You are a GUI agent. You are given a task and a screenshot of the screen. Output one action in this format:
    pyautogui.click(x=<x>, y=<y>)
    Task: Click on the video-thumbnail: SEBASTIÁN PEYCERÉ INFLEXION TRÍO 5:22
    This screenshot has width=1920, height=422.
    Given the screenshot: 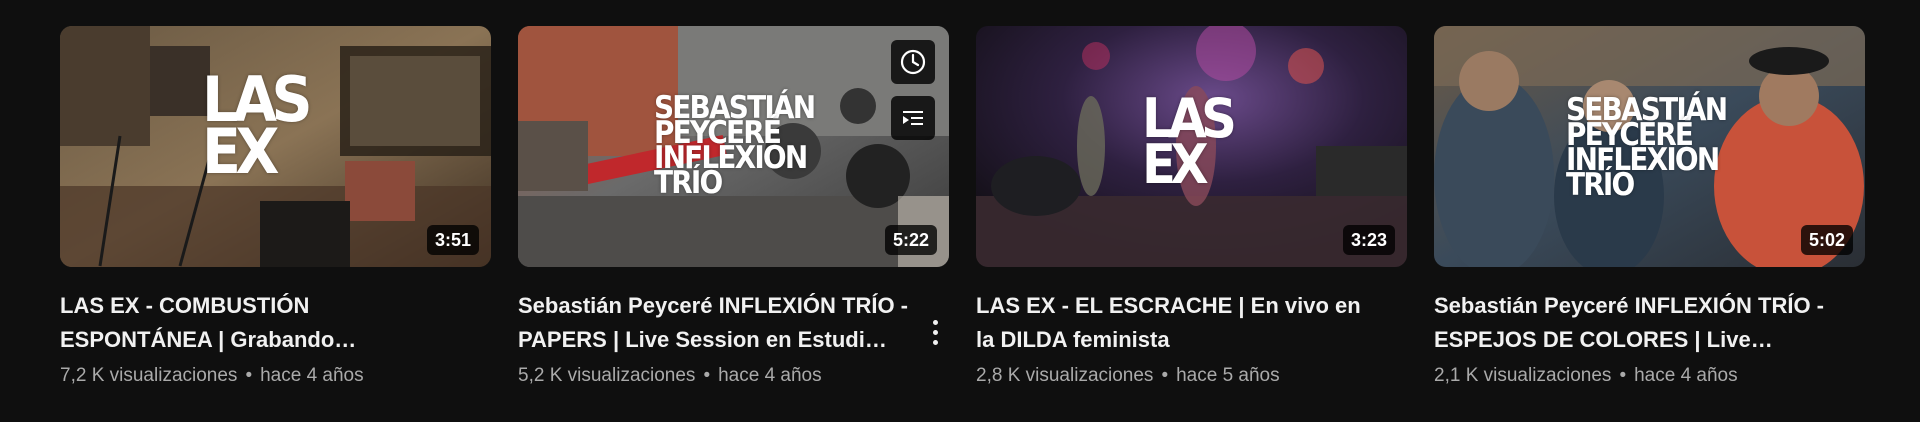 What is the action you would take?
    pyautogui.click(x=733, y=146)
    